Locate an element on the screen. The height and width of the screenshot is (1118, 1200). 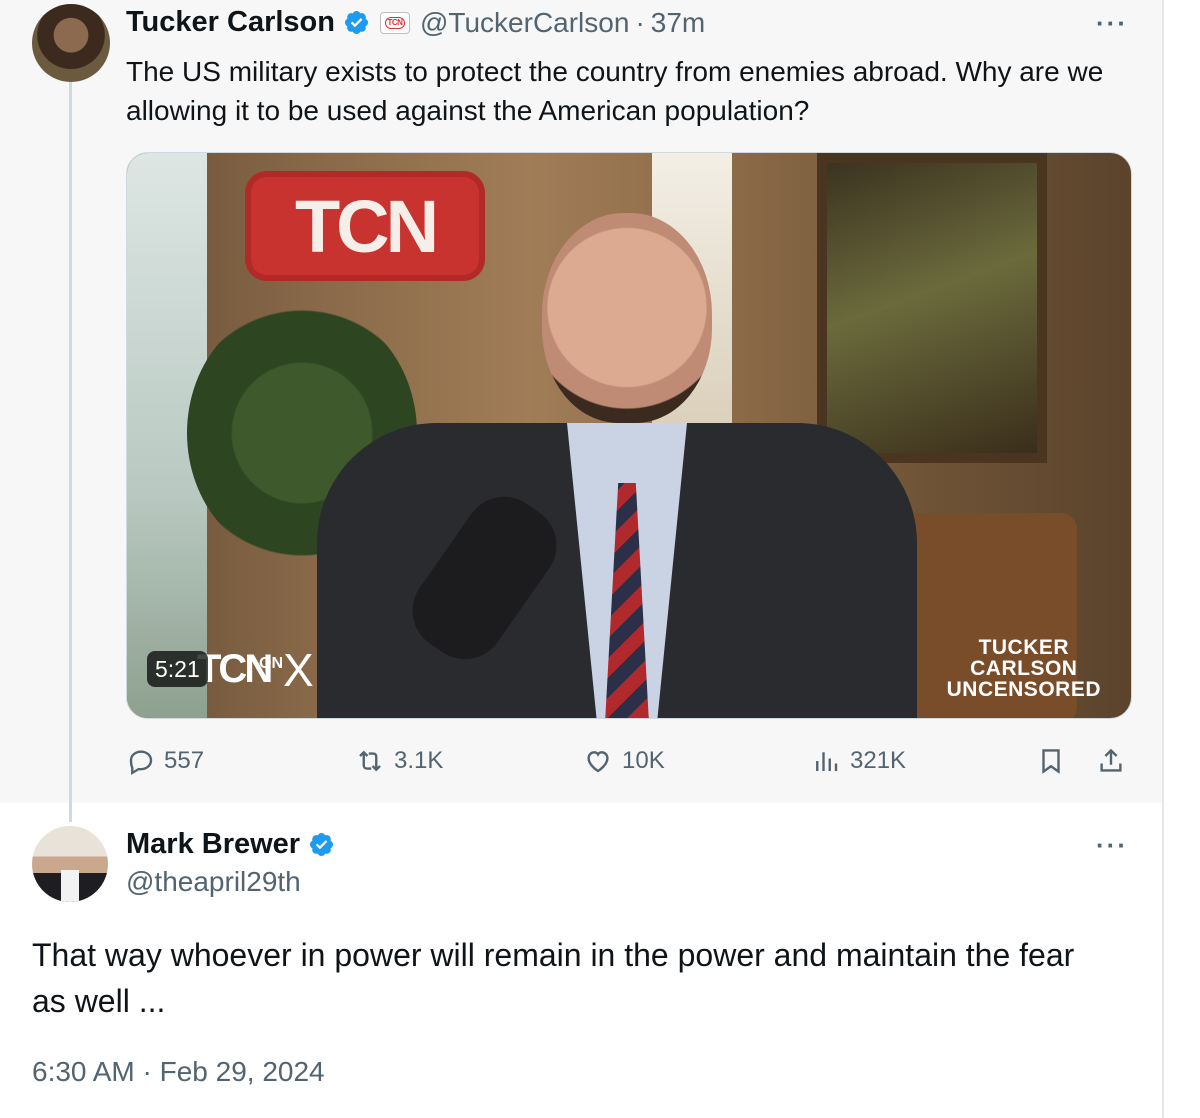
brand-line: TUCKER is located at coordinates (1024, 647).